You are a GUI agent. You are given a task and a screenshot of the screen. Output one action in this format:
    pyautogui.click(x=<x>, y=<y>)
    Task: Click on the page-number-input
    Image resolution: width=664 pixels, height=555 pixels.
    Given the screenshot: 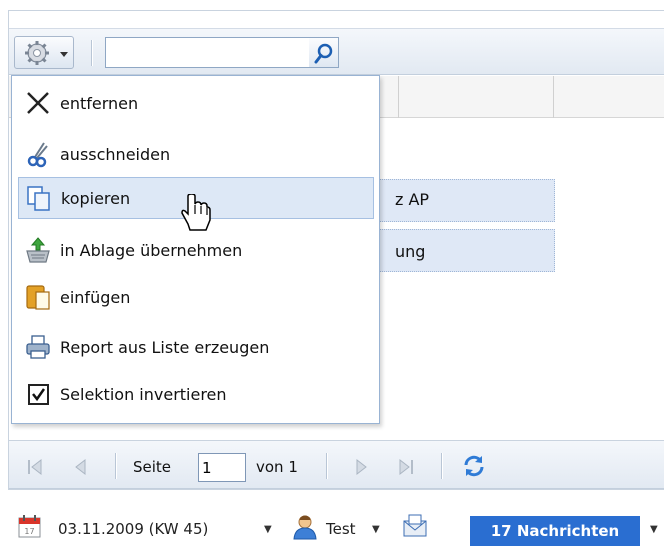 What is the action you would take?
    pyautogui.click(x=222, y=467)
    